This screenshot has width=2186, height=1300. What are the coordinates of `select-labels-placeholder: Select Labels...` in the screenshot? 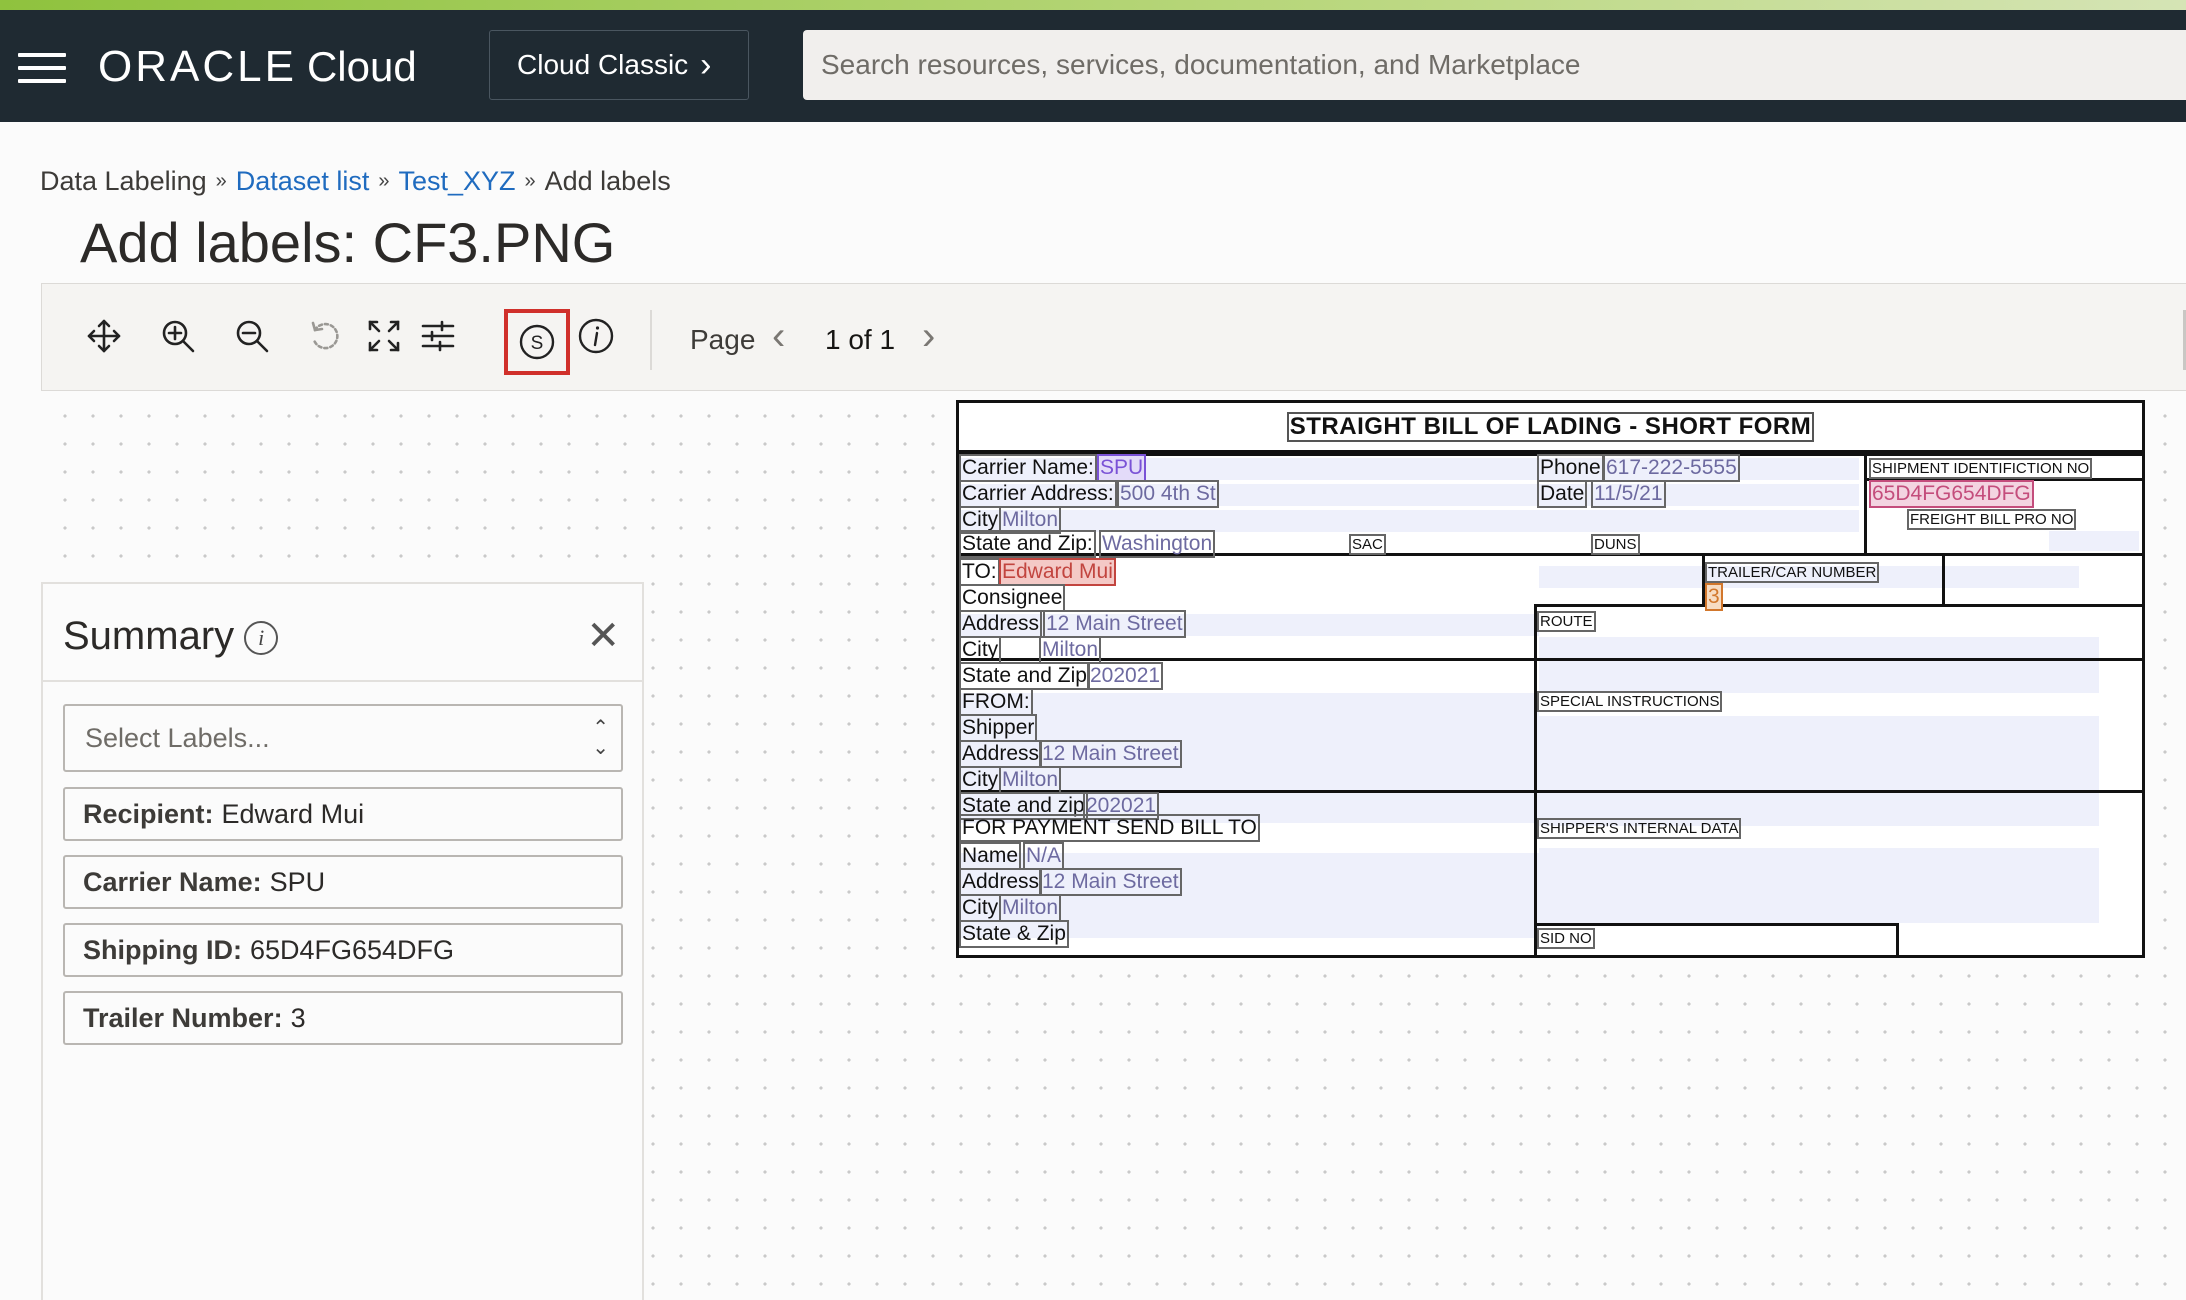 It's located at (177, 737).